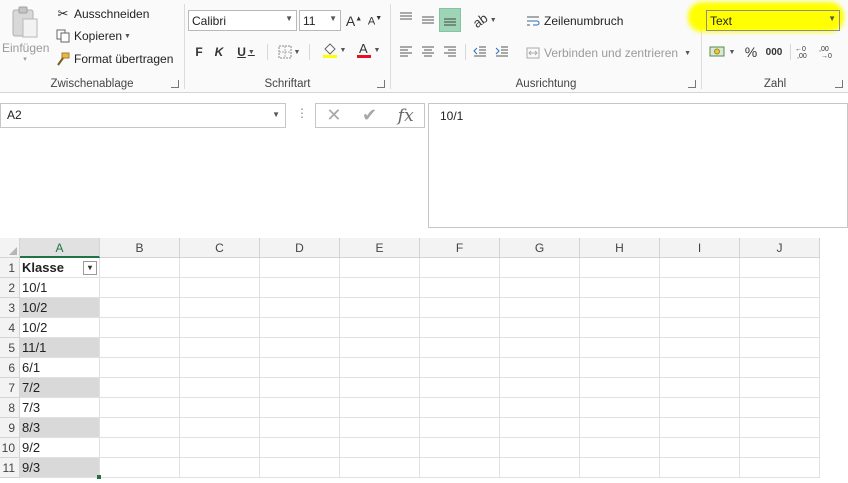 This screenshot has width=848, height=483. Describe the element at coordinates (60, 428) in the screenshot. I see `data-cell: 8/3` at that location.